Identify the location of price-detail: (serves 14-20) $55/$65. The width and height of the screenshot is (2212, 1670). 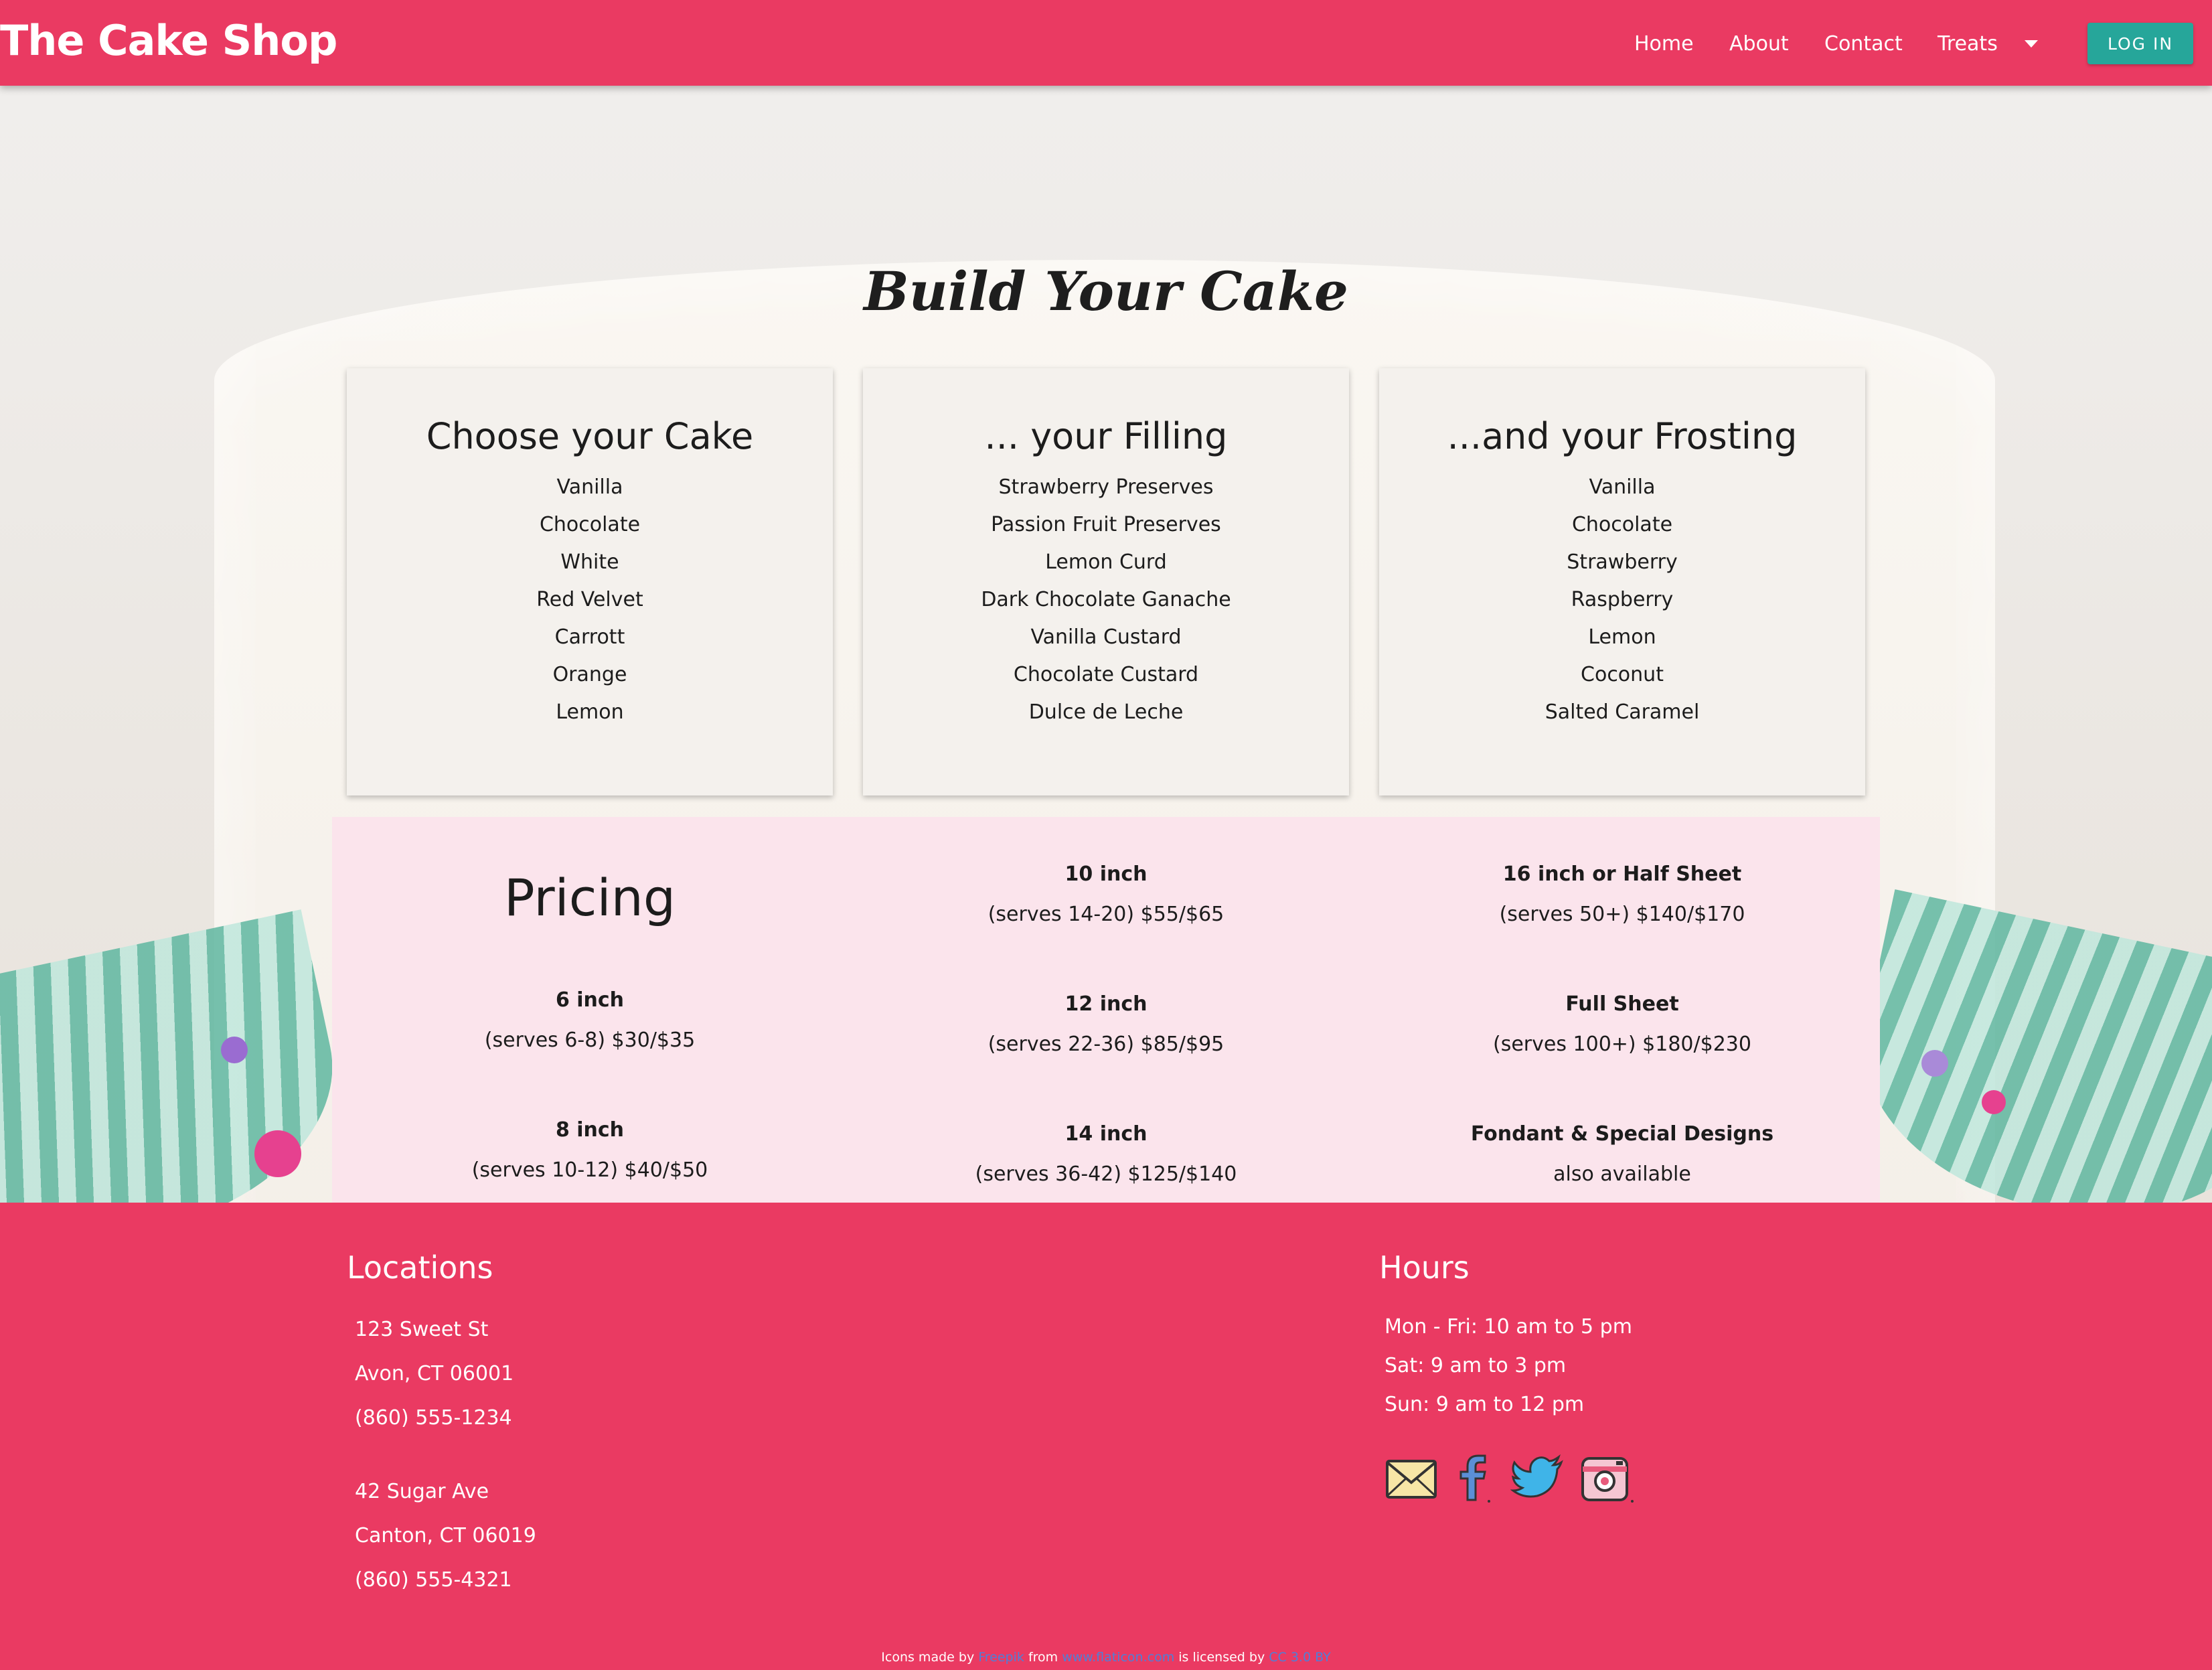
(1106, 914).